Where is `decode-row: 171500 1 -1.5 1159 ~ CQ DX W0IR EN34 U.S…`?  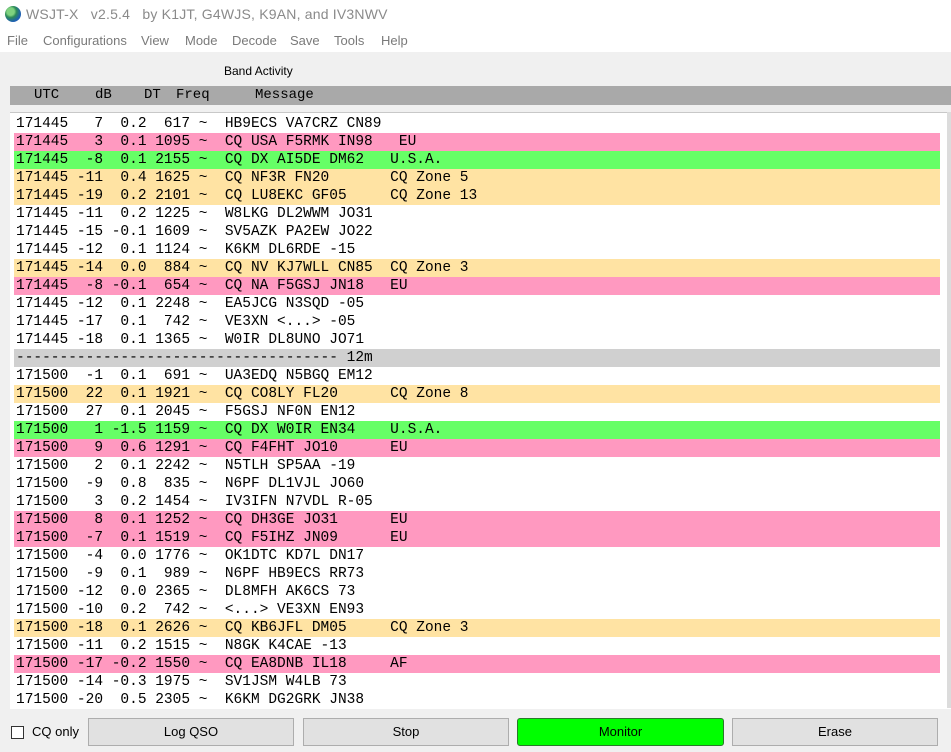
decode-row: 171500 1 -1.5 1159 ~ CQ DX W0IR EN34 U.S… is located at coordinates (477, 430).